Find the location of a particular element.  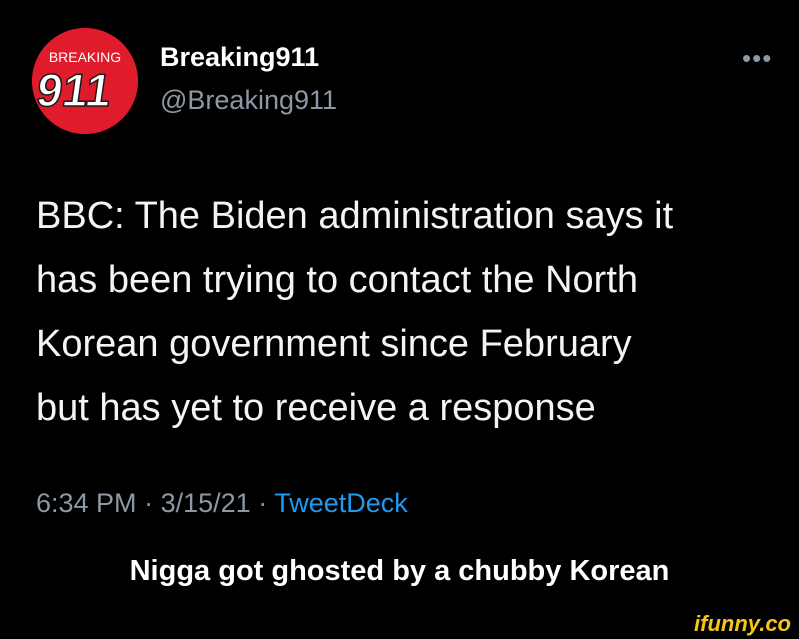

tweet-text-line: but has yet to receive a response is located at coordinates (316, 408).